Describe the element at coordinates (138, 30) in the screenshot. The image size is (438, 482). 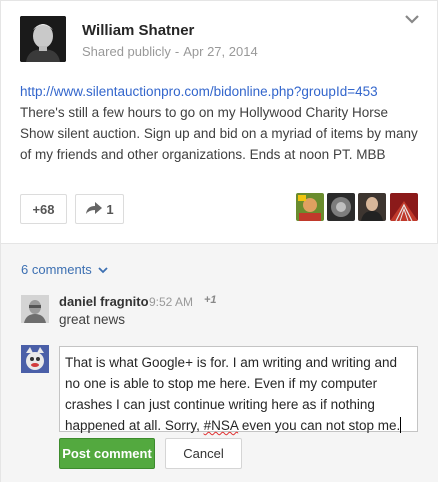
I see `author-name: William Shatner` at that location.